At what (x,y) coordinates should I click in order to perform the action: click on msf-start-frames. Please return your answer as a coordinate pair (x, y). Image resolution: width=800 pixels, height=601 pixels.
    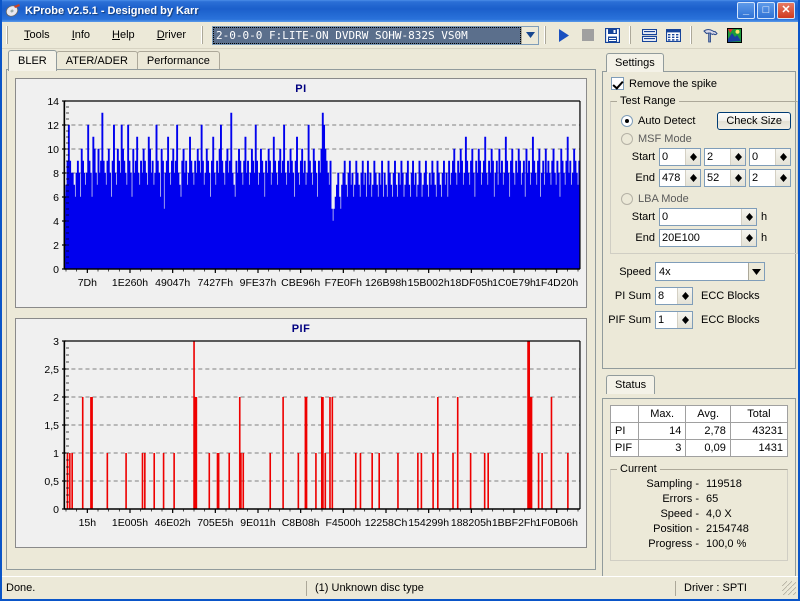
    Looking at the image, I should click on (770, 157).